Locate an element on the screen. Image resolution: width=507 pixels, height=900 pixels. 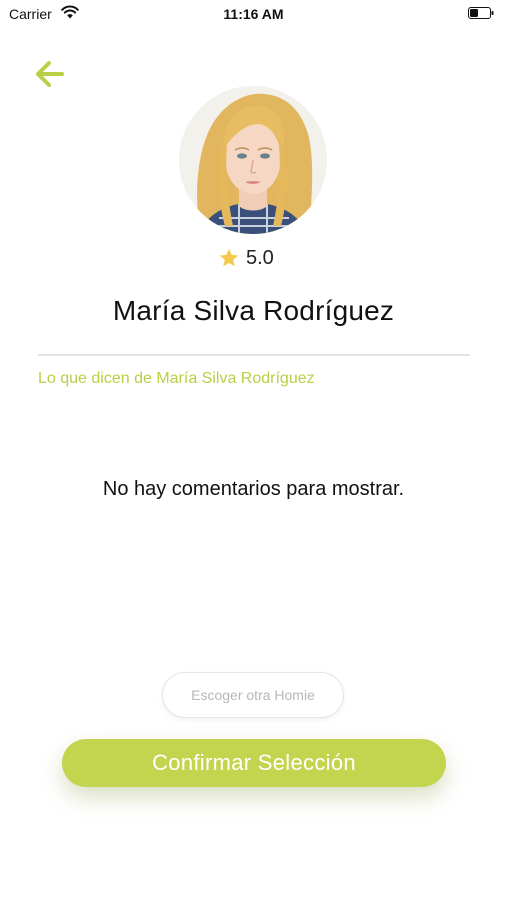
clock: 11:16 AM is located at coordinates (253, 14).